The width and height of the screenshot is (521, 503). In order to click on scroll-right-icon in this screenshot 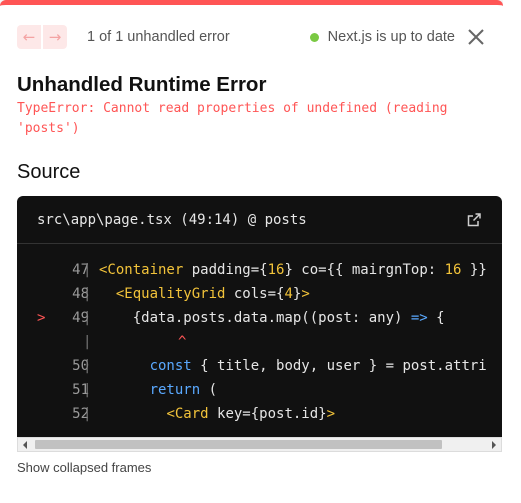, I will do `click(494, 445)`.